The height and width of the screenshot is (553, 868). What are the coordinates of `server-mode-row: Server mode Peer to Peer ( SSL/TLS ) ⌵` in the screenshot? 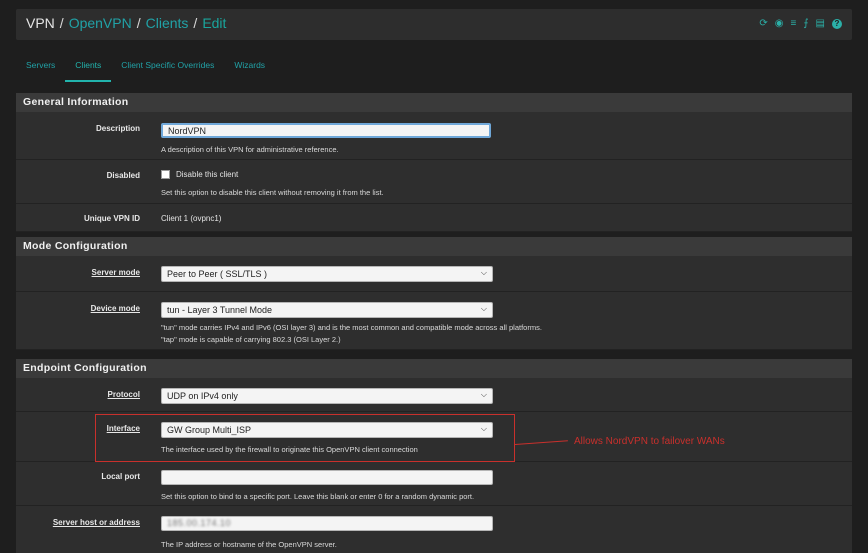 It's located at (434, 274).